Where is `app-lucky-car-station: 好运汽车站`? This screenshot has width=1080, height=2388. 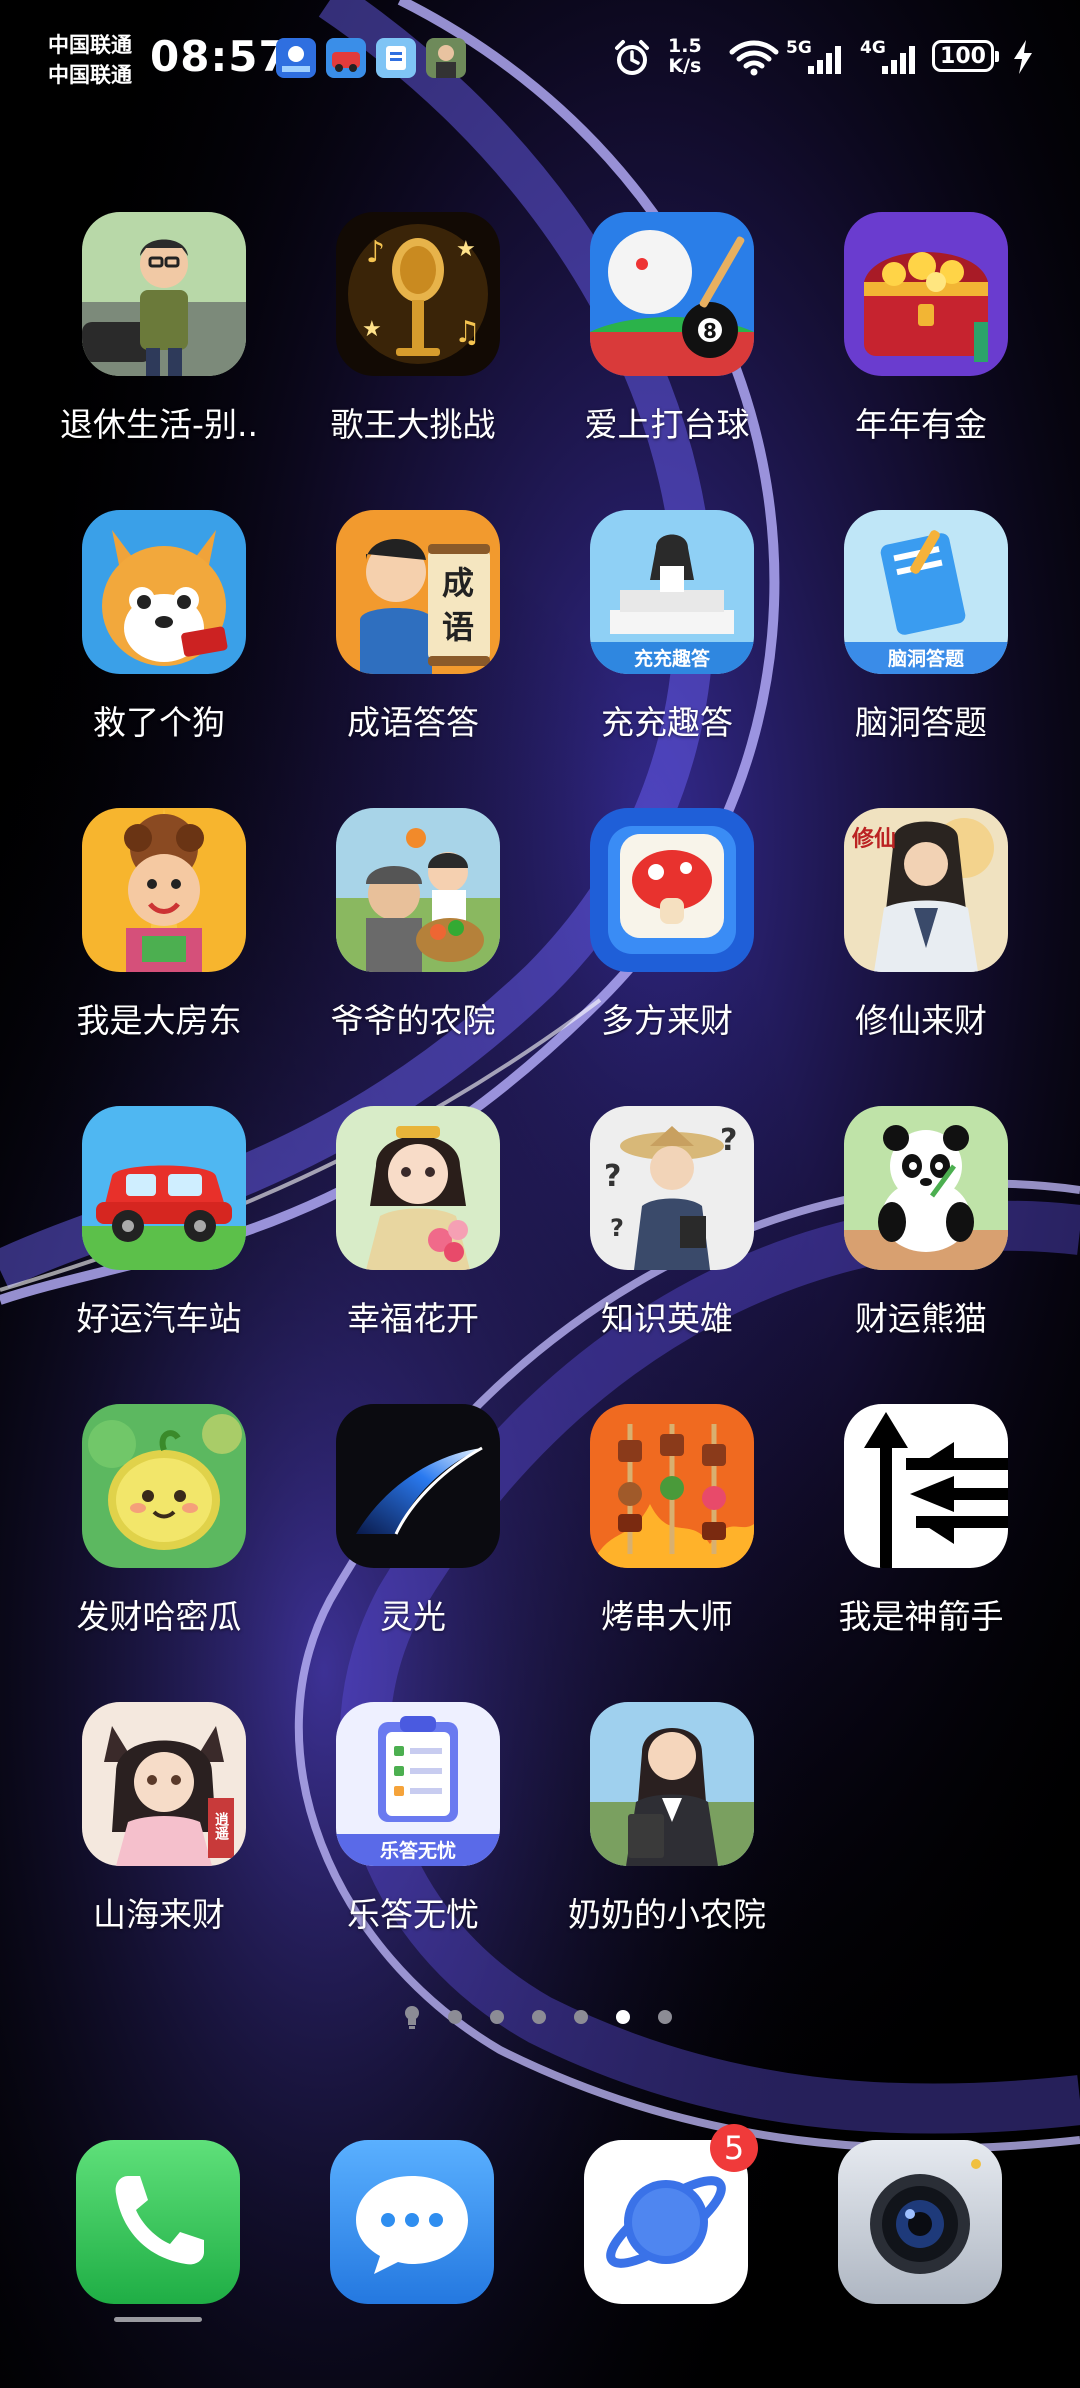 app-lucky-car-station: 好运汽车站 is located at coordinates (159, 1222).